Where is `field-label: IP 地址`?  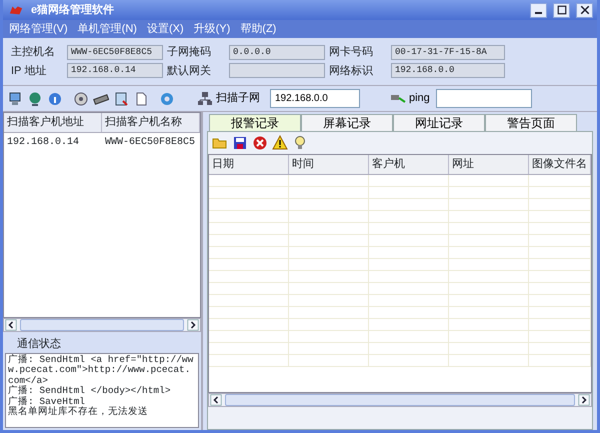 field-label: IP 地址 is located at coordinates (29, 71).